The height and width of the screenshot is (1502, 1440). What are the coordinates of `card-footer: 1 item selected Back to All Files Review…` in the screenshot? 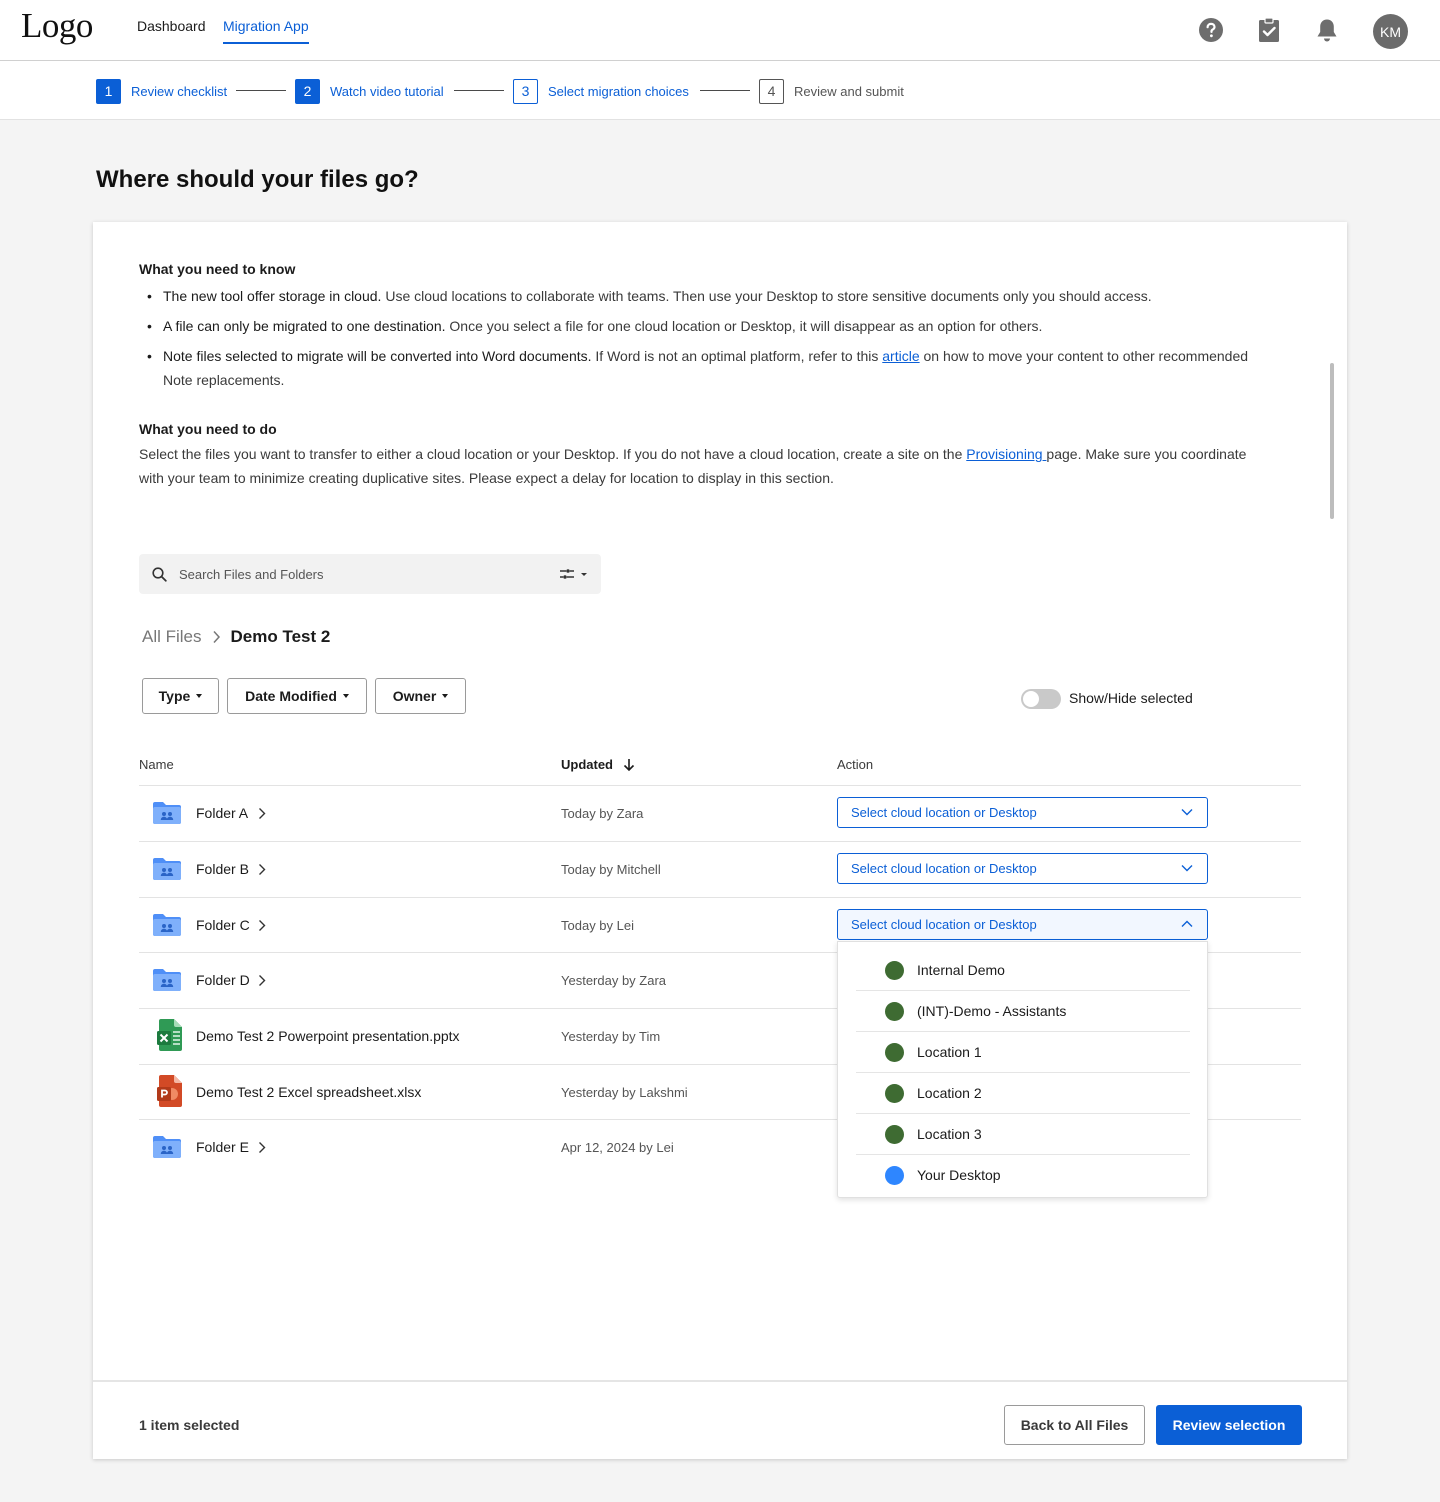 It's located at (720, 1419).